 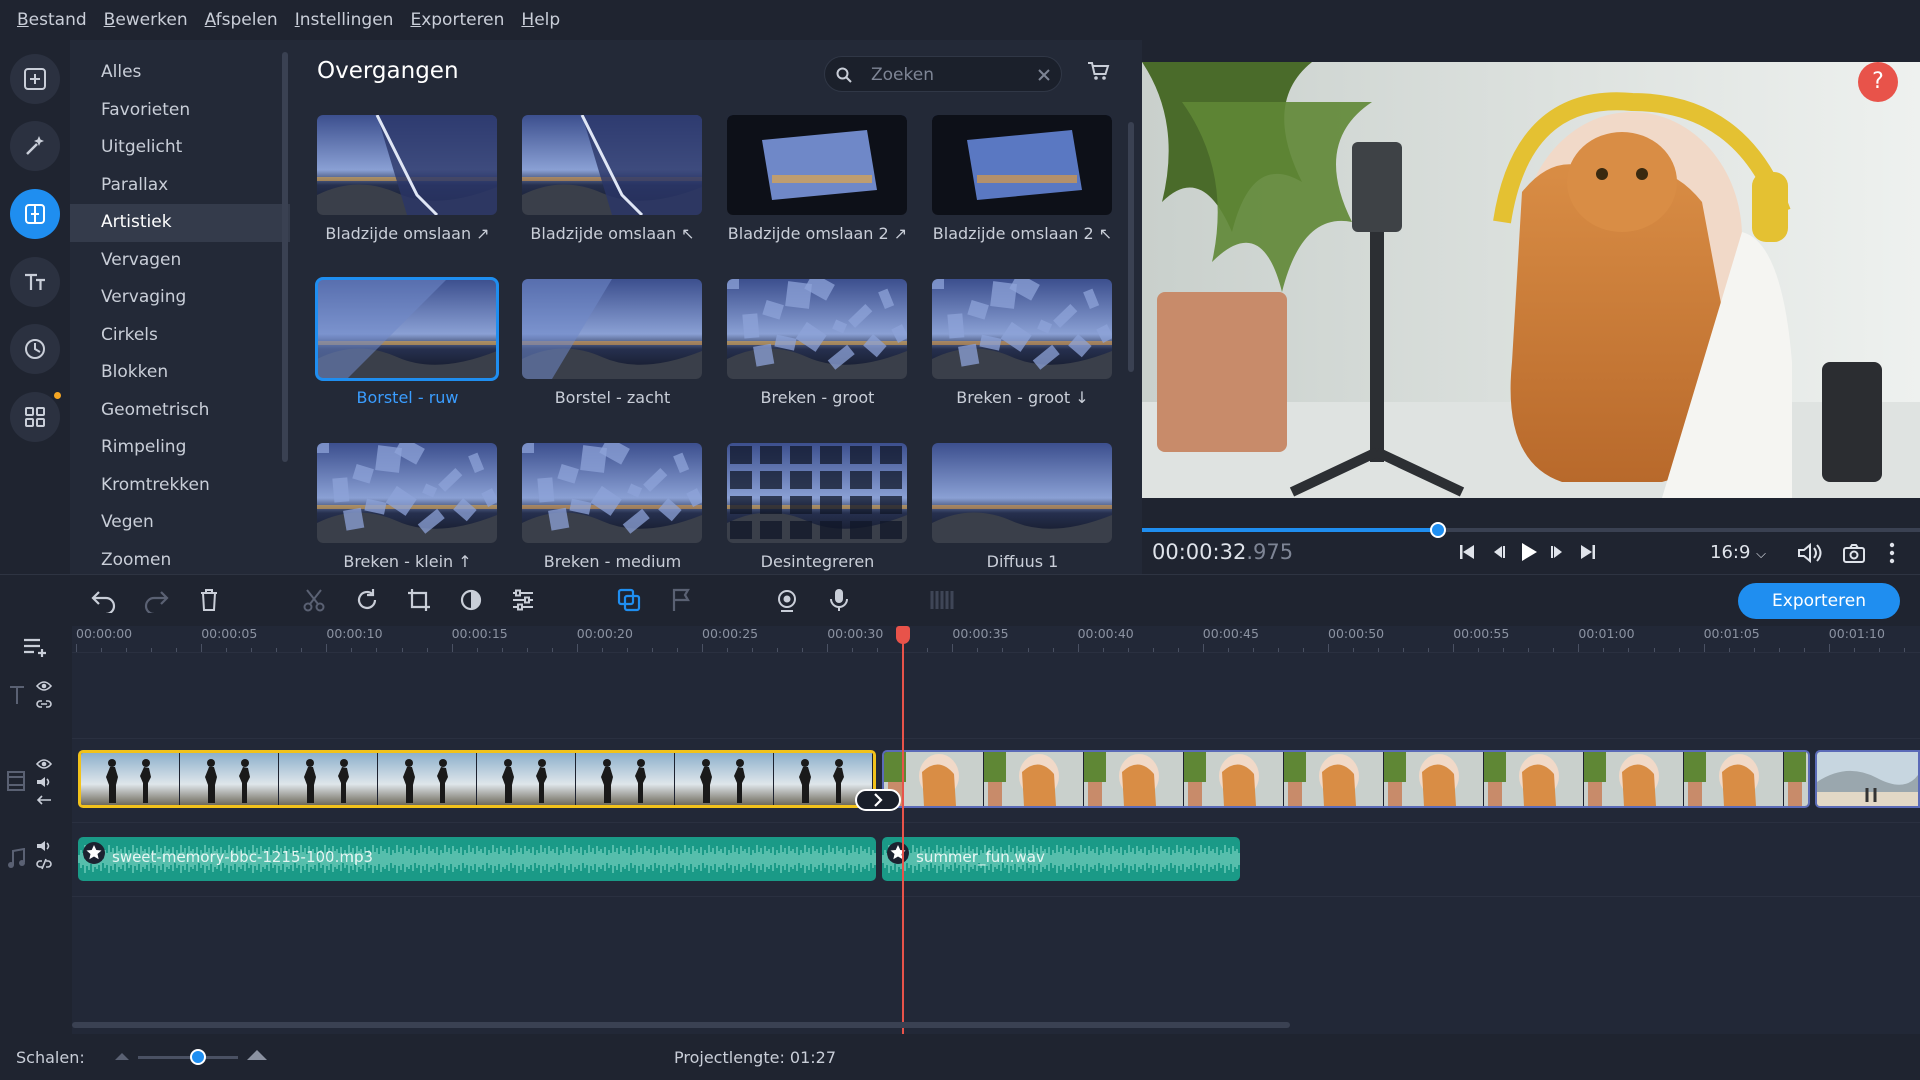 I want to click on menu-bestand: Bestand, so click(x=52, y=20).